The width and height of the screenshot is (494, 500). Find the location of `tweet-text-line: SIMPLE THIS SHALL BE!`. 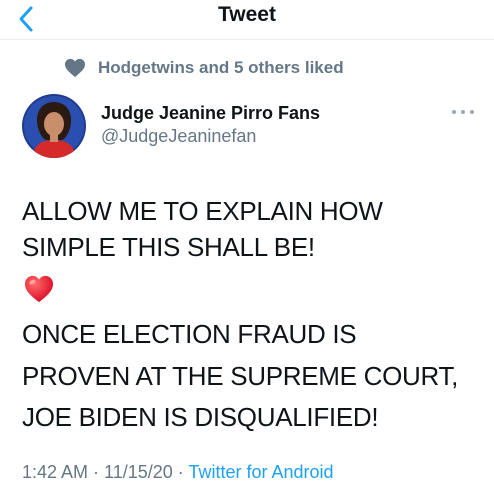

tweet-text-line: SIMPLE THIS SHALL BE! is located at coordinates (168, 247).